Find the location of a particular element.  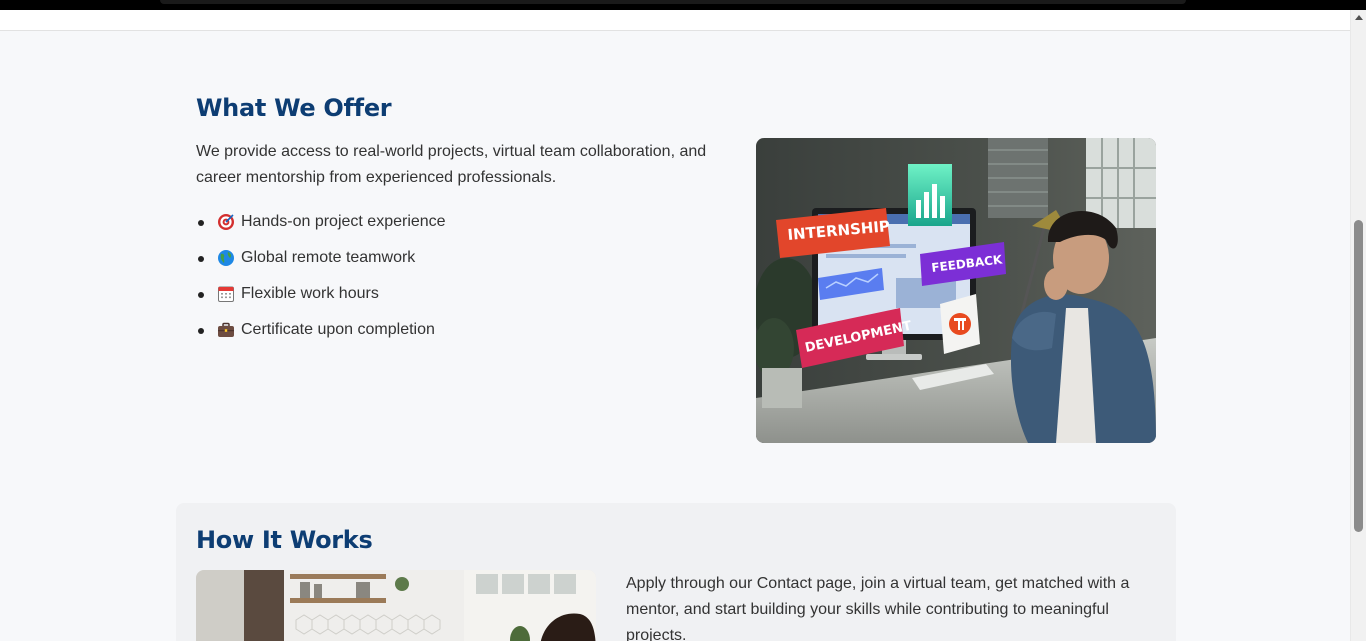

scroll-up-arrow-icon is located at coordinates (1359, 17).